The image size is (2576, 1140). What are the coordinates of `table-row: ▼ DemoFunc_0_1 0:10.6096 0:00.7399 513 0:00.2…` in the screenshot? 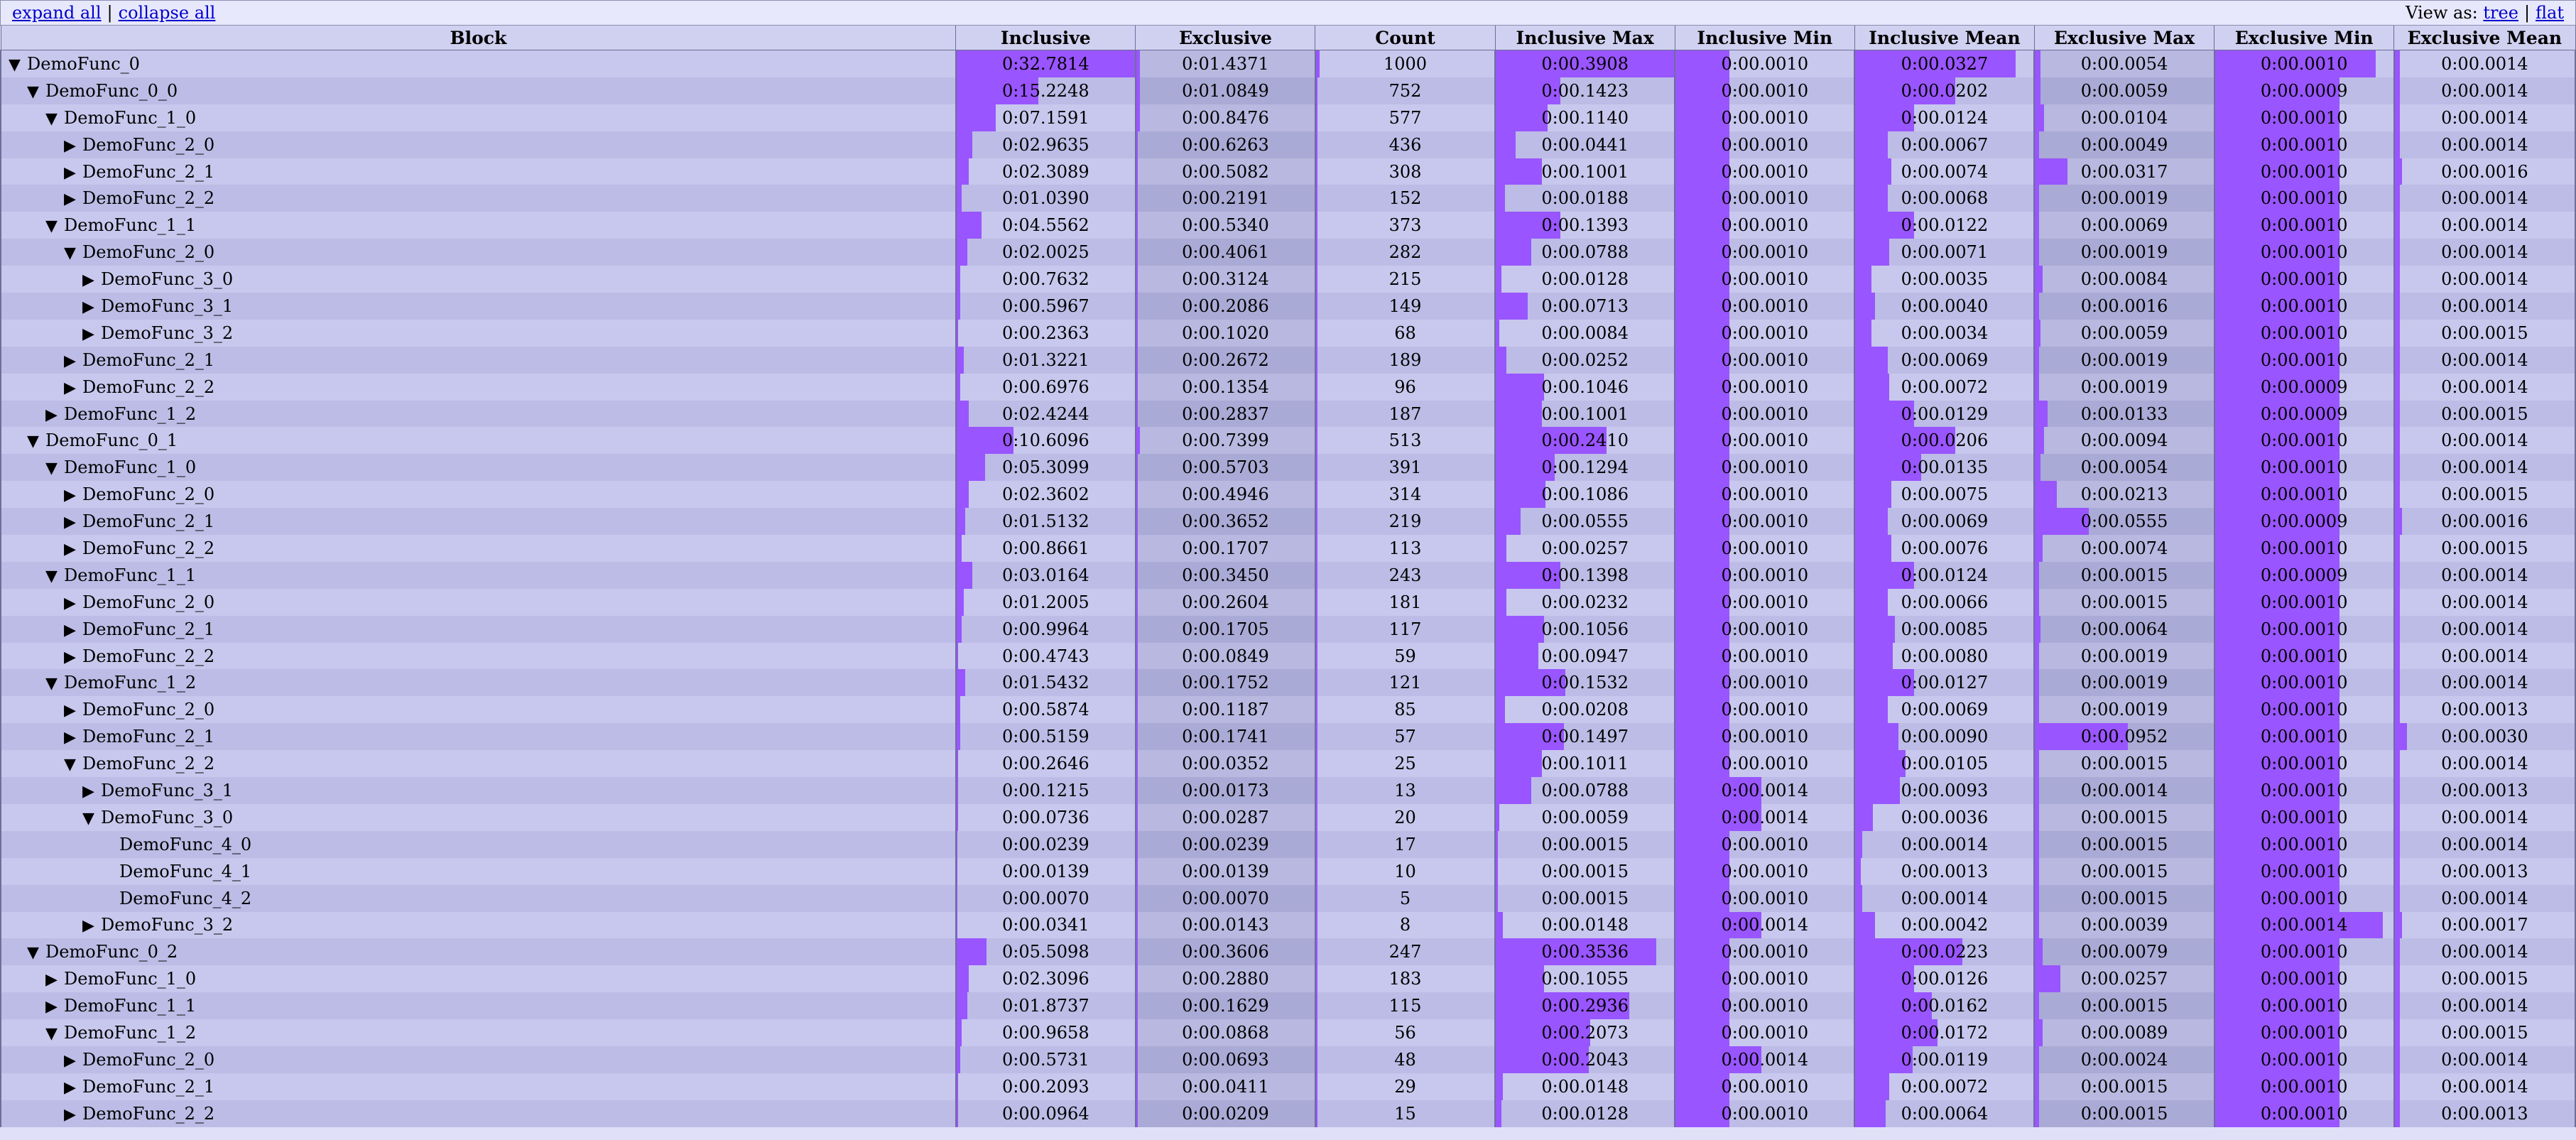 It's located at (1288, 441).